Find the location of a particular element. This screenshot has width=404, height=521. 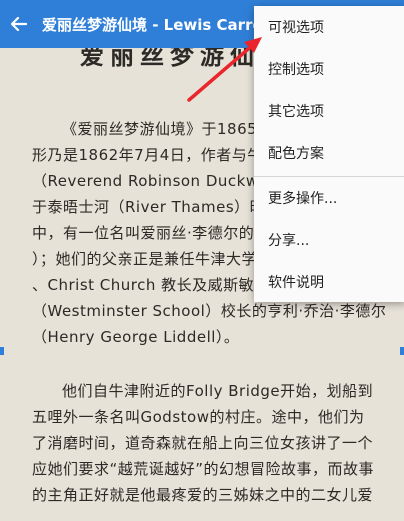

text-line: 他们自牛津附近的Folly Bridge开始，划船到 is located at coordinates (218, 391).